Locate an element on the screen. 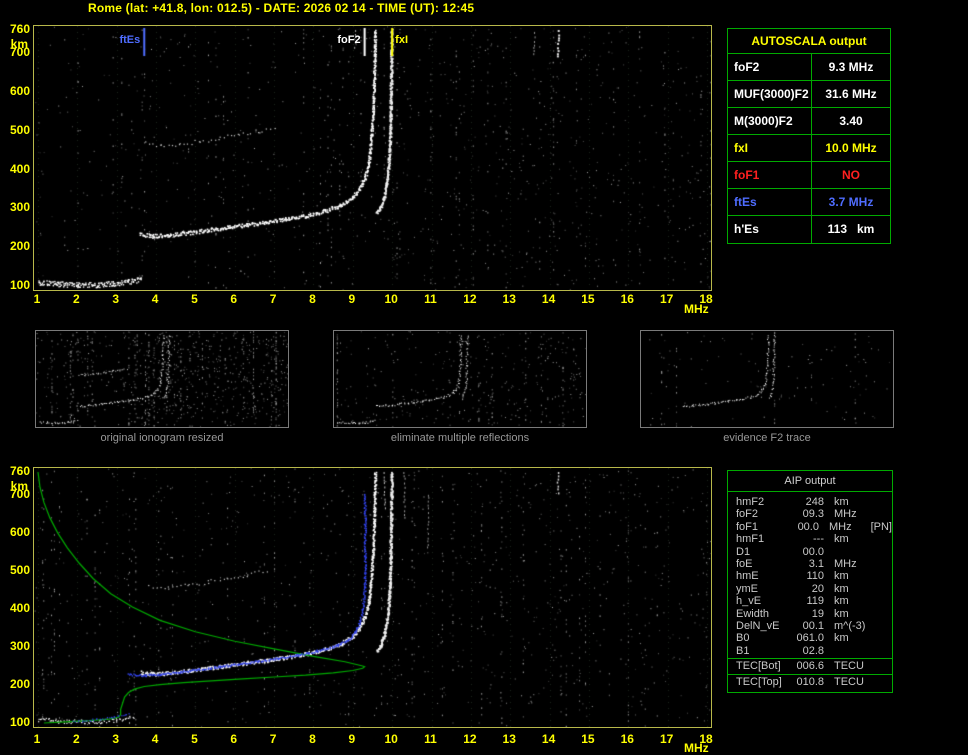 The image size is (968, 755). autoscala-row-value: 31.6 MHz is located at coordinates (851, 94).